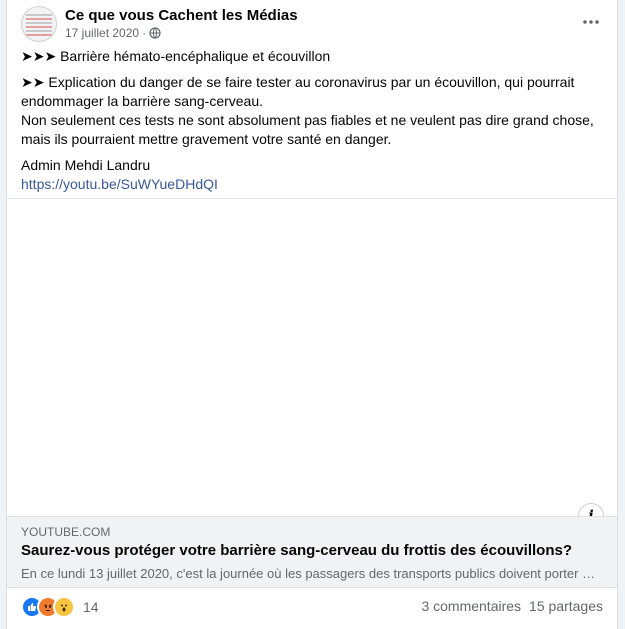 This screenshot has width=625, height=629. I want to click on post-date: 17 juillet 2020, so click(102, 33).